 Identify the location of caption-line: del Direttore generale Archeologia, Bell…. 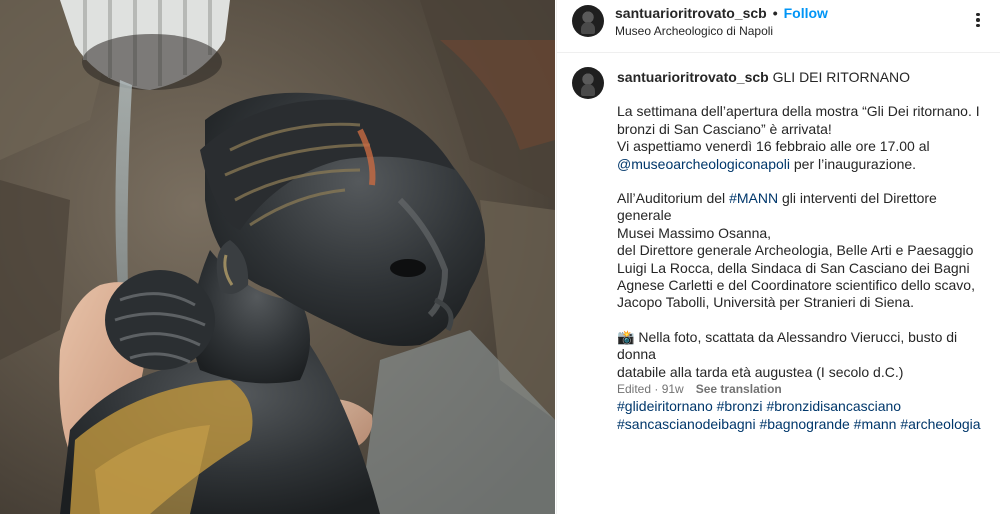
(795, 250).